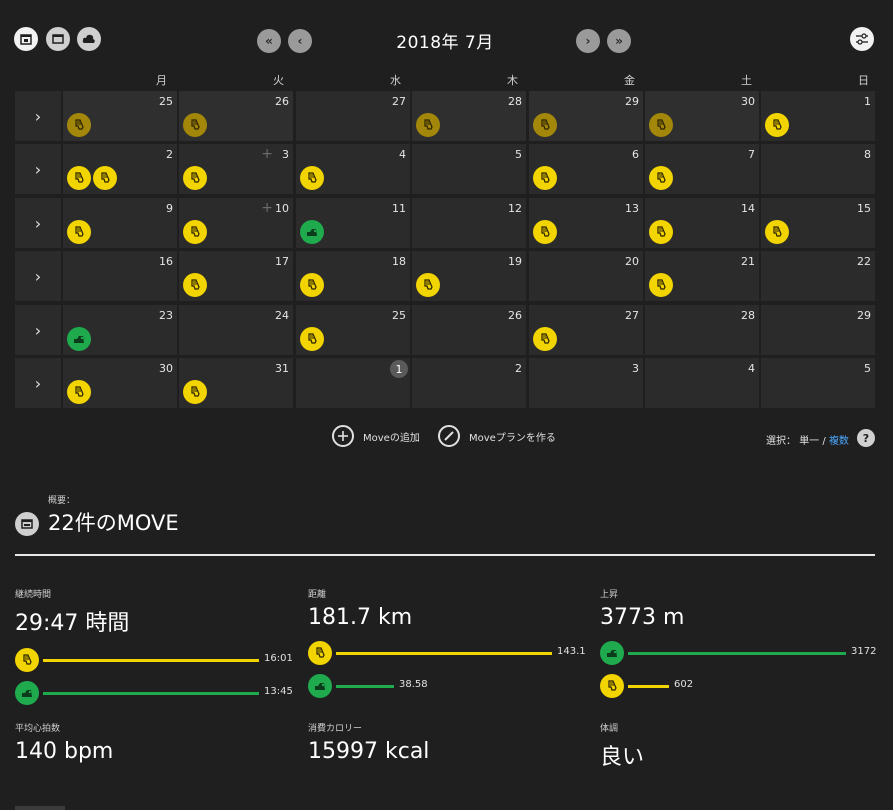 The height and width of the screenshot is (810, 893). Describe the element at coordinates (120, 330) in the screenshot. I see `calendar-day-cell: 23` at that location.